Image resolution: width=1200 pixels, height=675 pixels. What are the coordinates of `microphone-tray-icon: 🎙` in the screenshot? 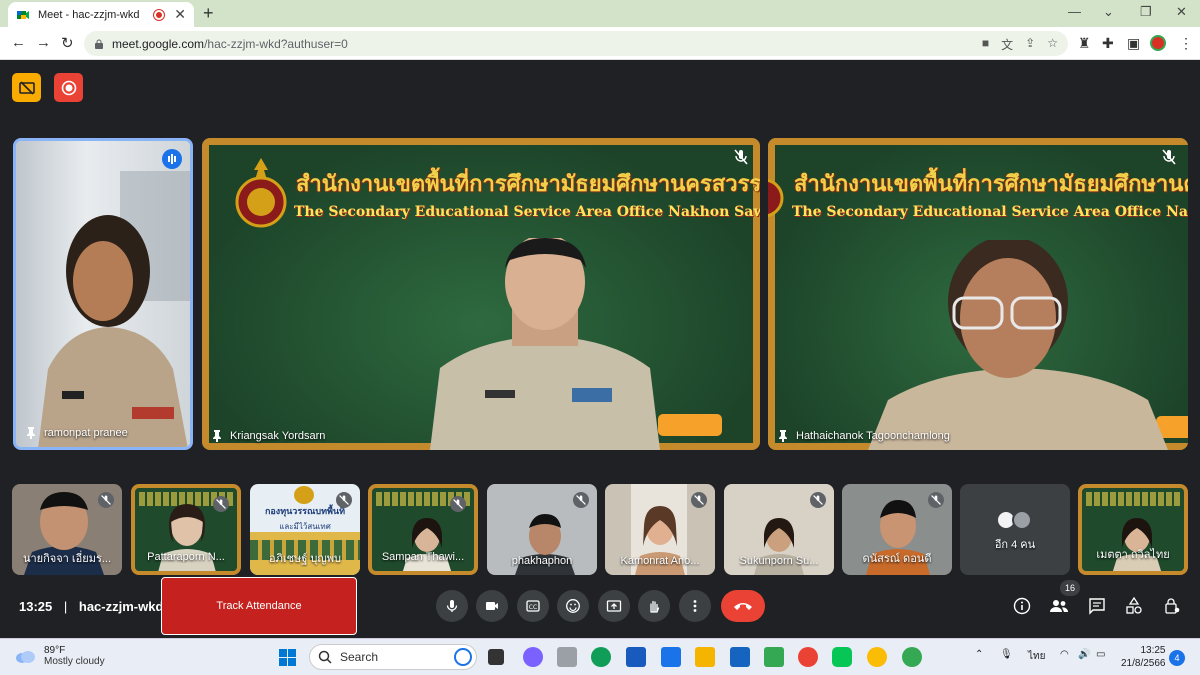 It's located at (1006, 654).